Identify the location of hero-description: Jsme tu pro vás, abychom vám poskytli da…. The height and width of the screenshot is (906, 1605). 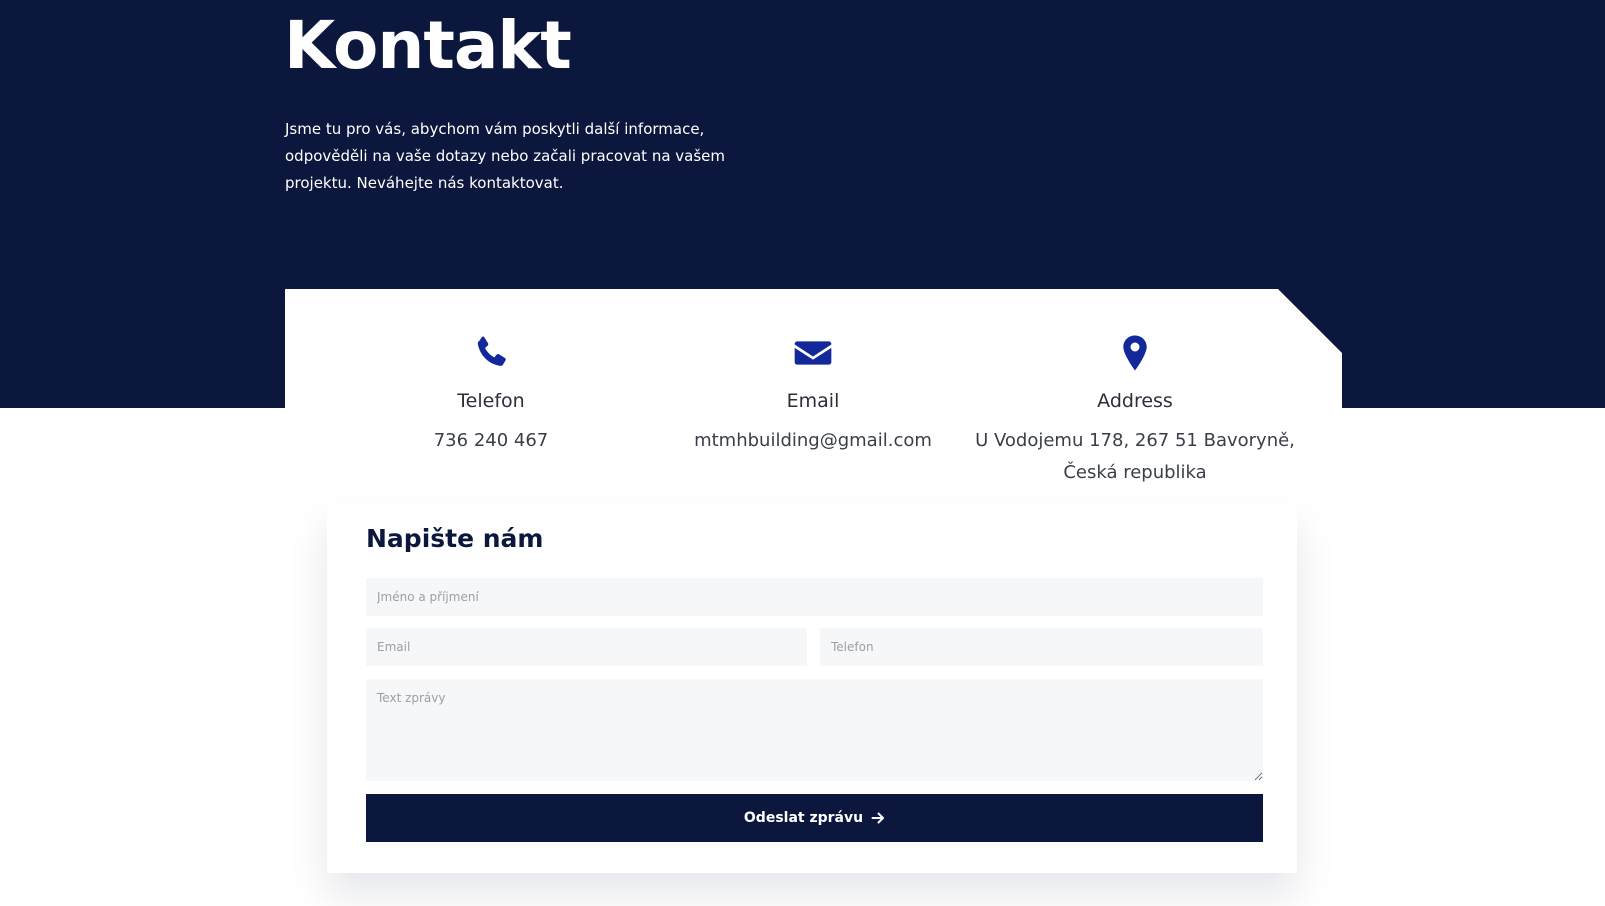
(505, 156).